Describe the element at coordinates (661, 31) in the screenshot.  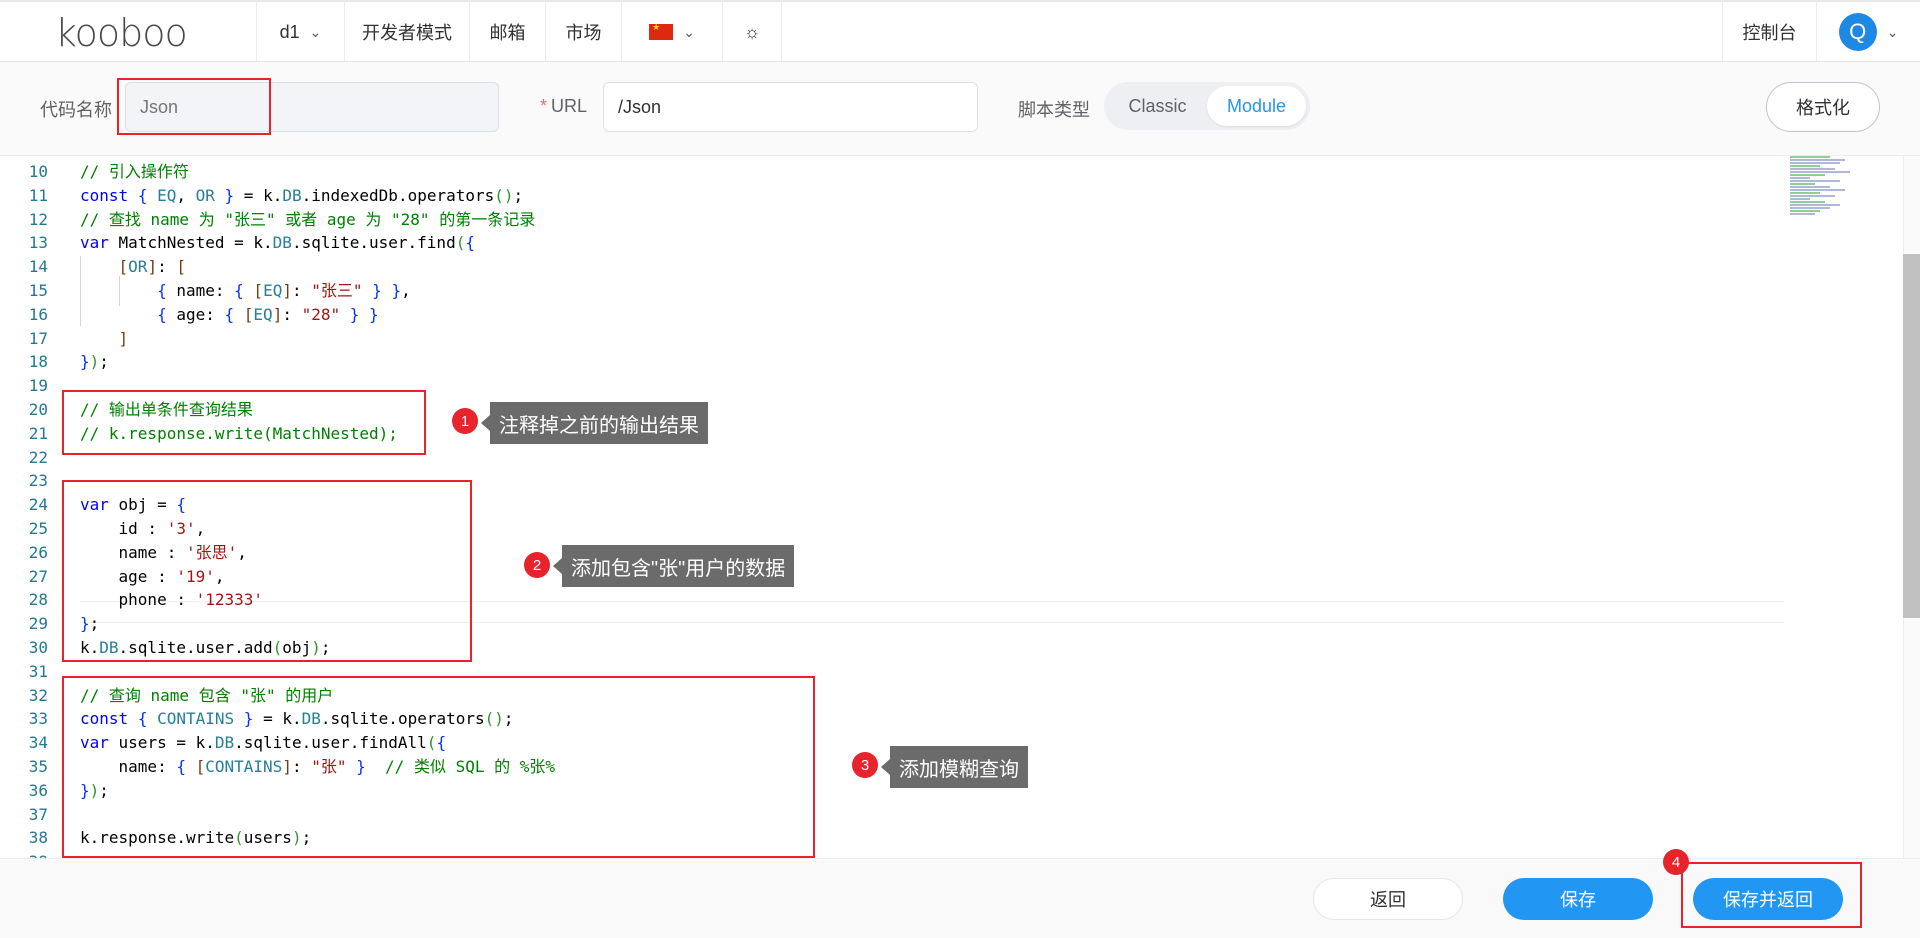
I see `china-flag-icon` at that location.